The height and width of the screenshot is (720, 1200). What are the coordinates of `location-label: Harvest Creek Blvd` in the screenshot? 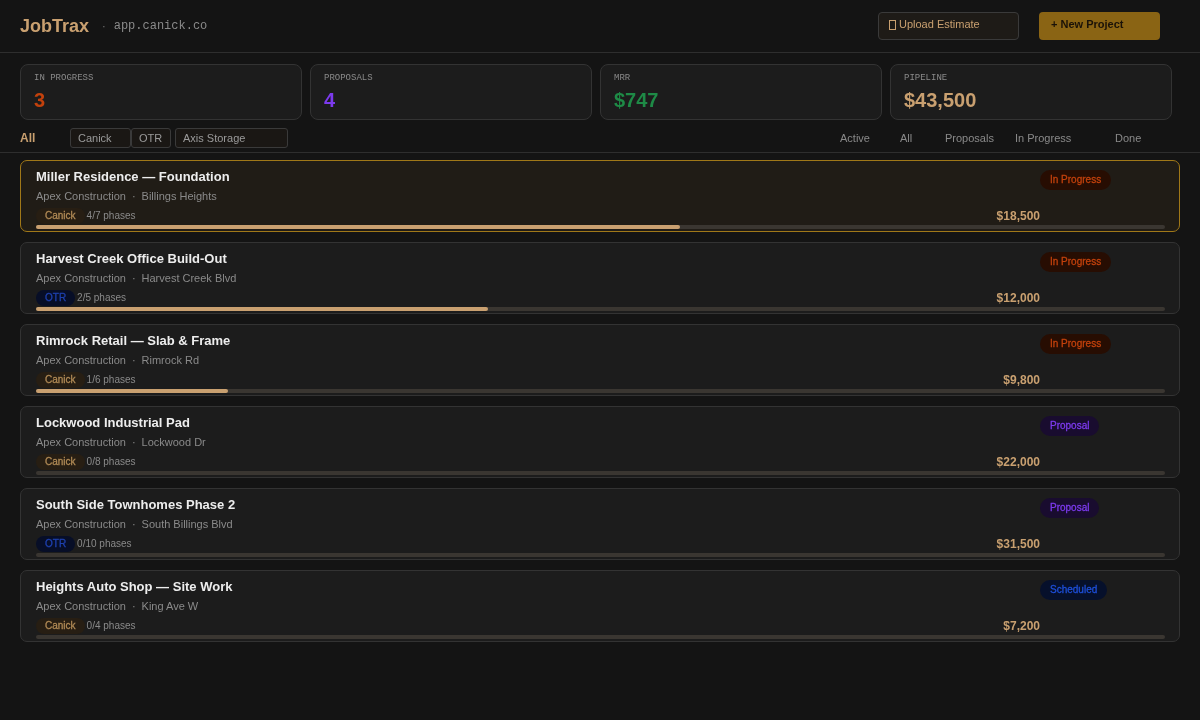 It's located at (189, 278).